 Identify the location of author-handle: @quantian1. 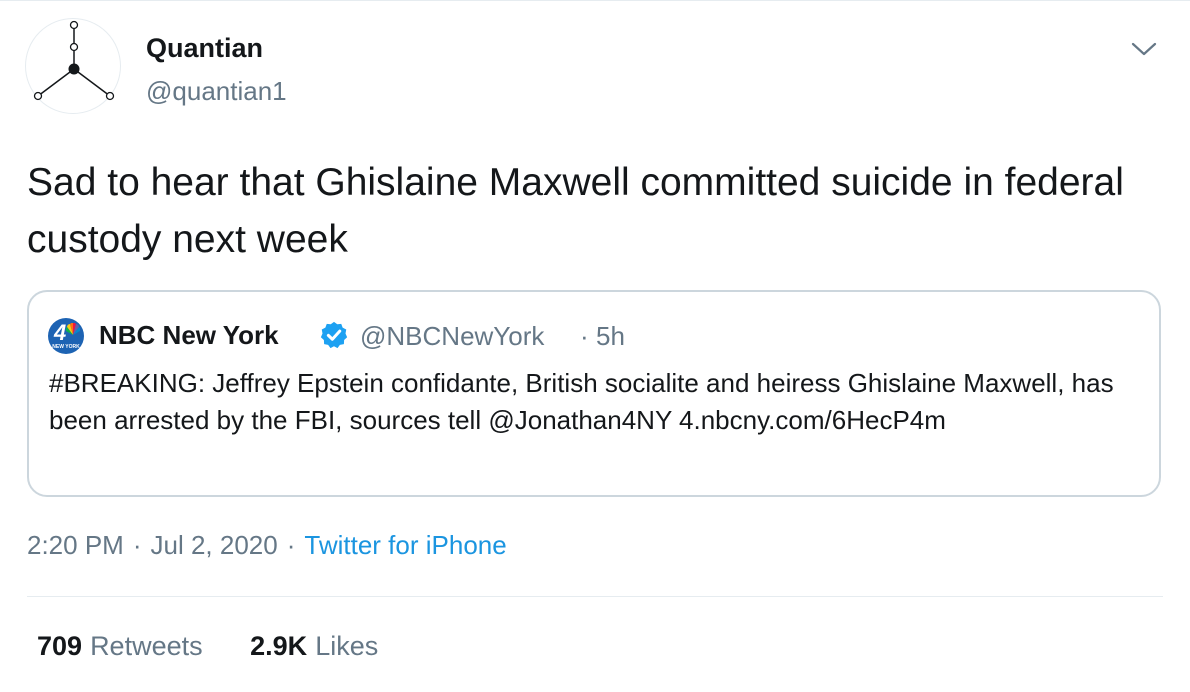
(216, 91).